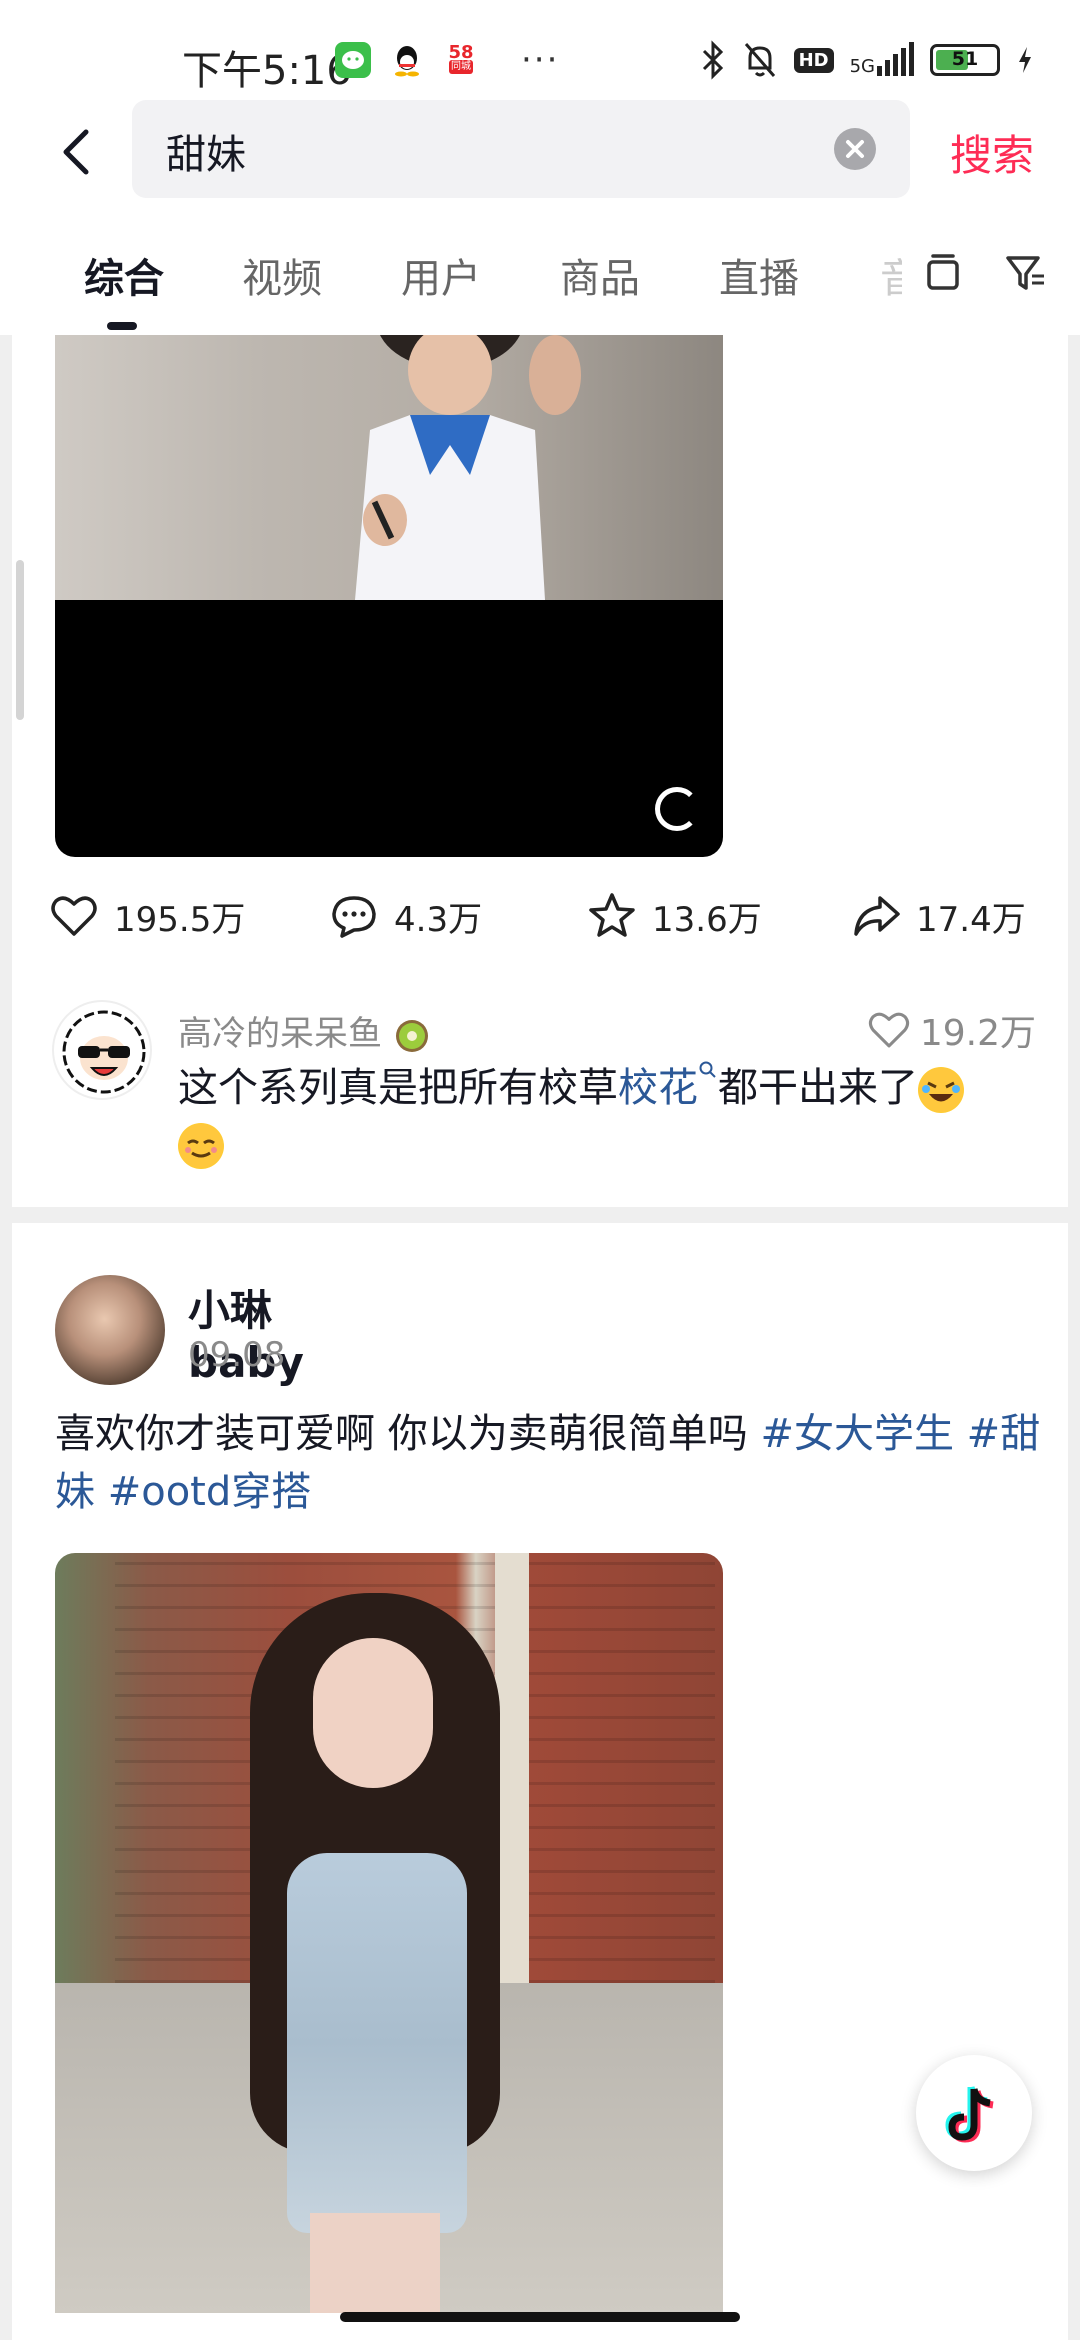 This screenshot has width=1080, height=2340. What do you see at coordinates (180, 919) in the screenshot?
I see `like-count: 195.5万` at bounding box center [180, 919].